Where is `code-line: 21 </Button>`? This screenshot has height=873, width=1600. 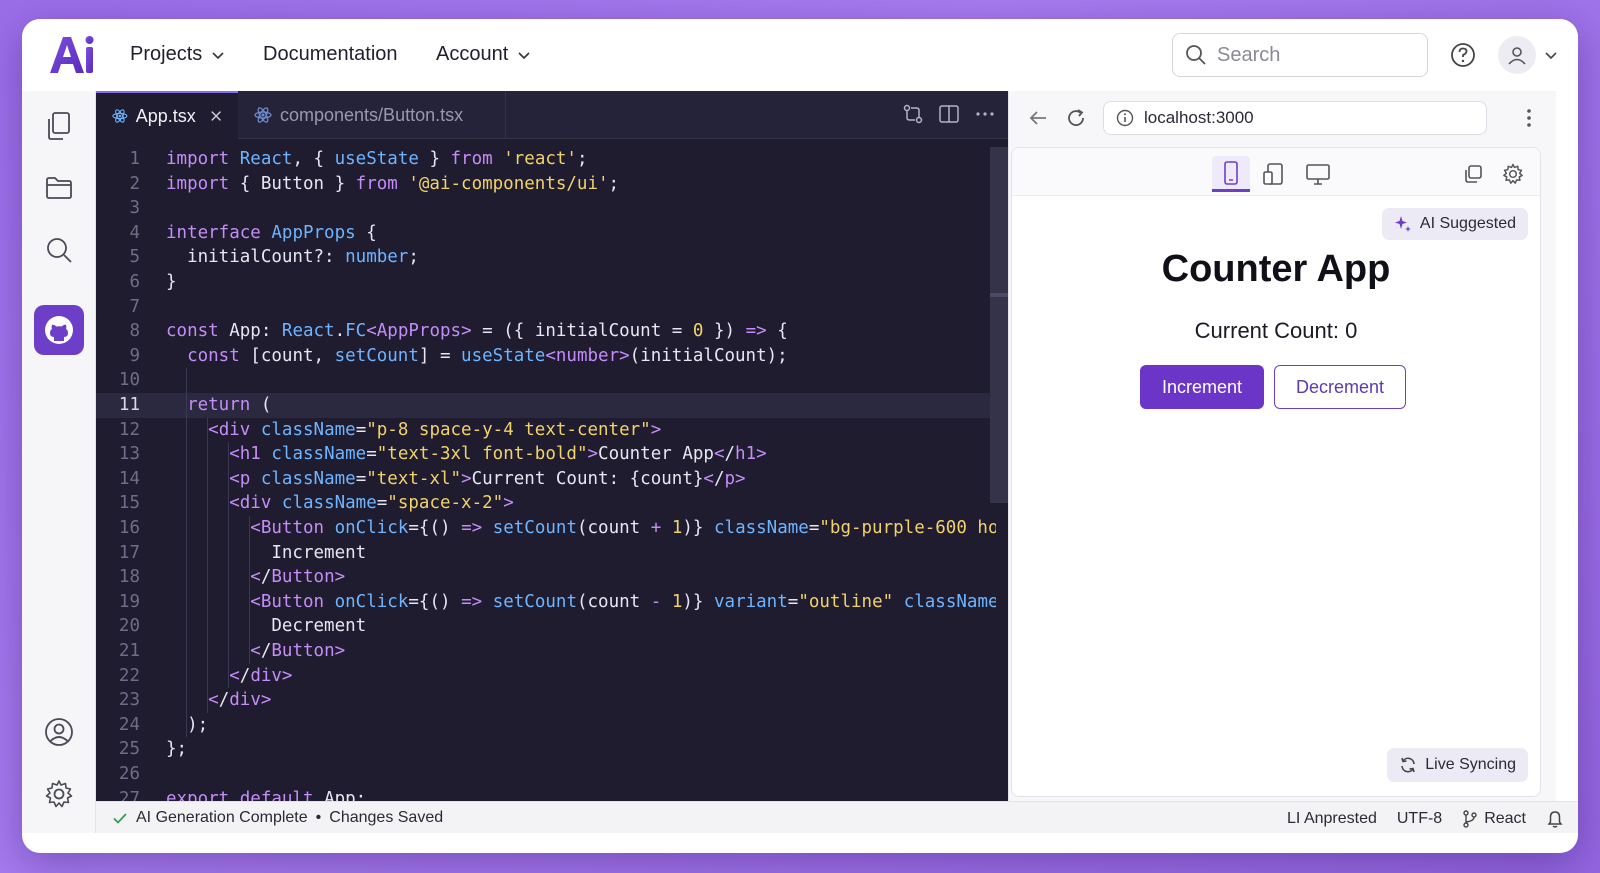
code-line: 21 </Button> is located at coordinates (546, 651).